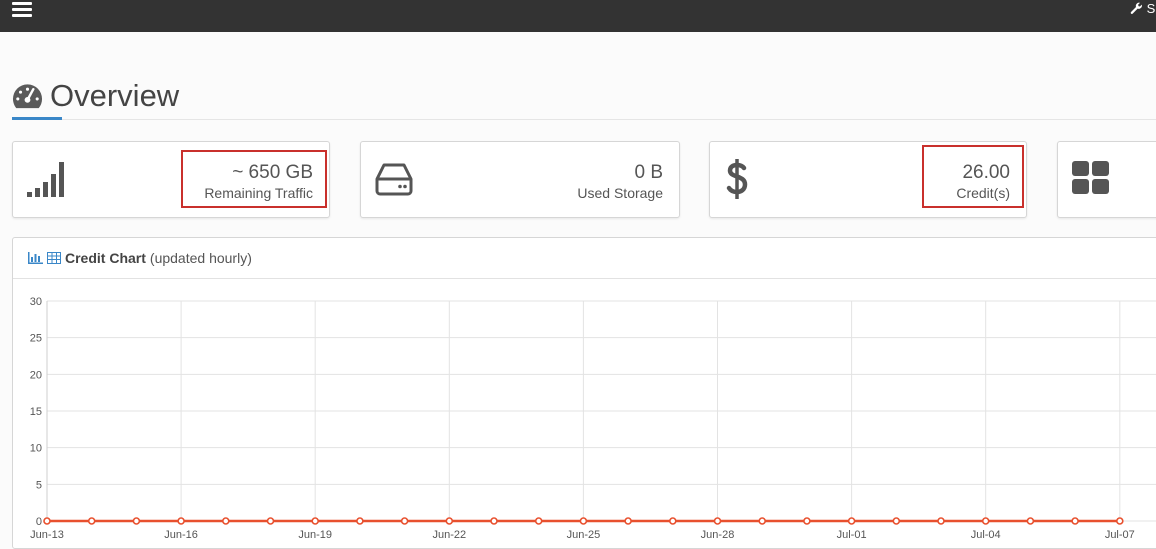  I want to click on menu-icon, so click(22, 10).